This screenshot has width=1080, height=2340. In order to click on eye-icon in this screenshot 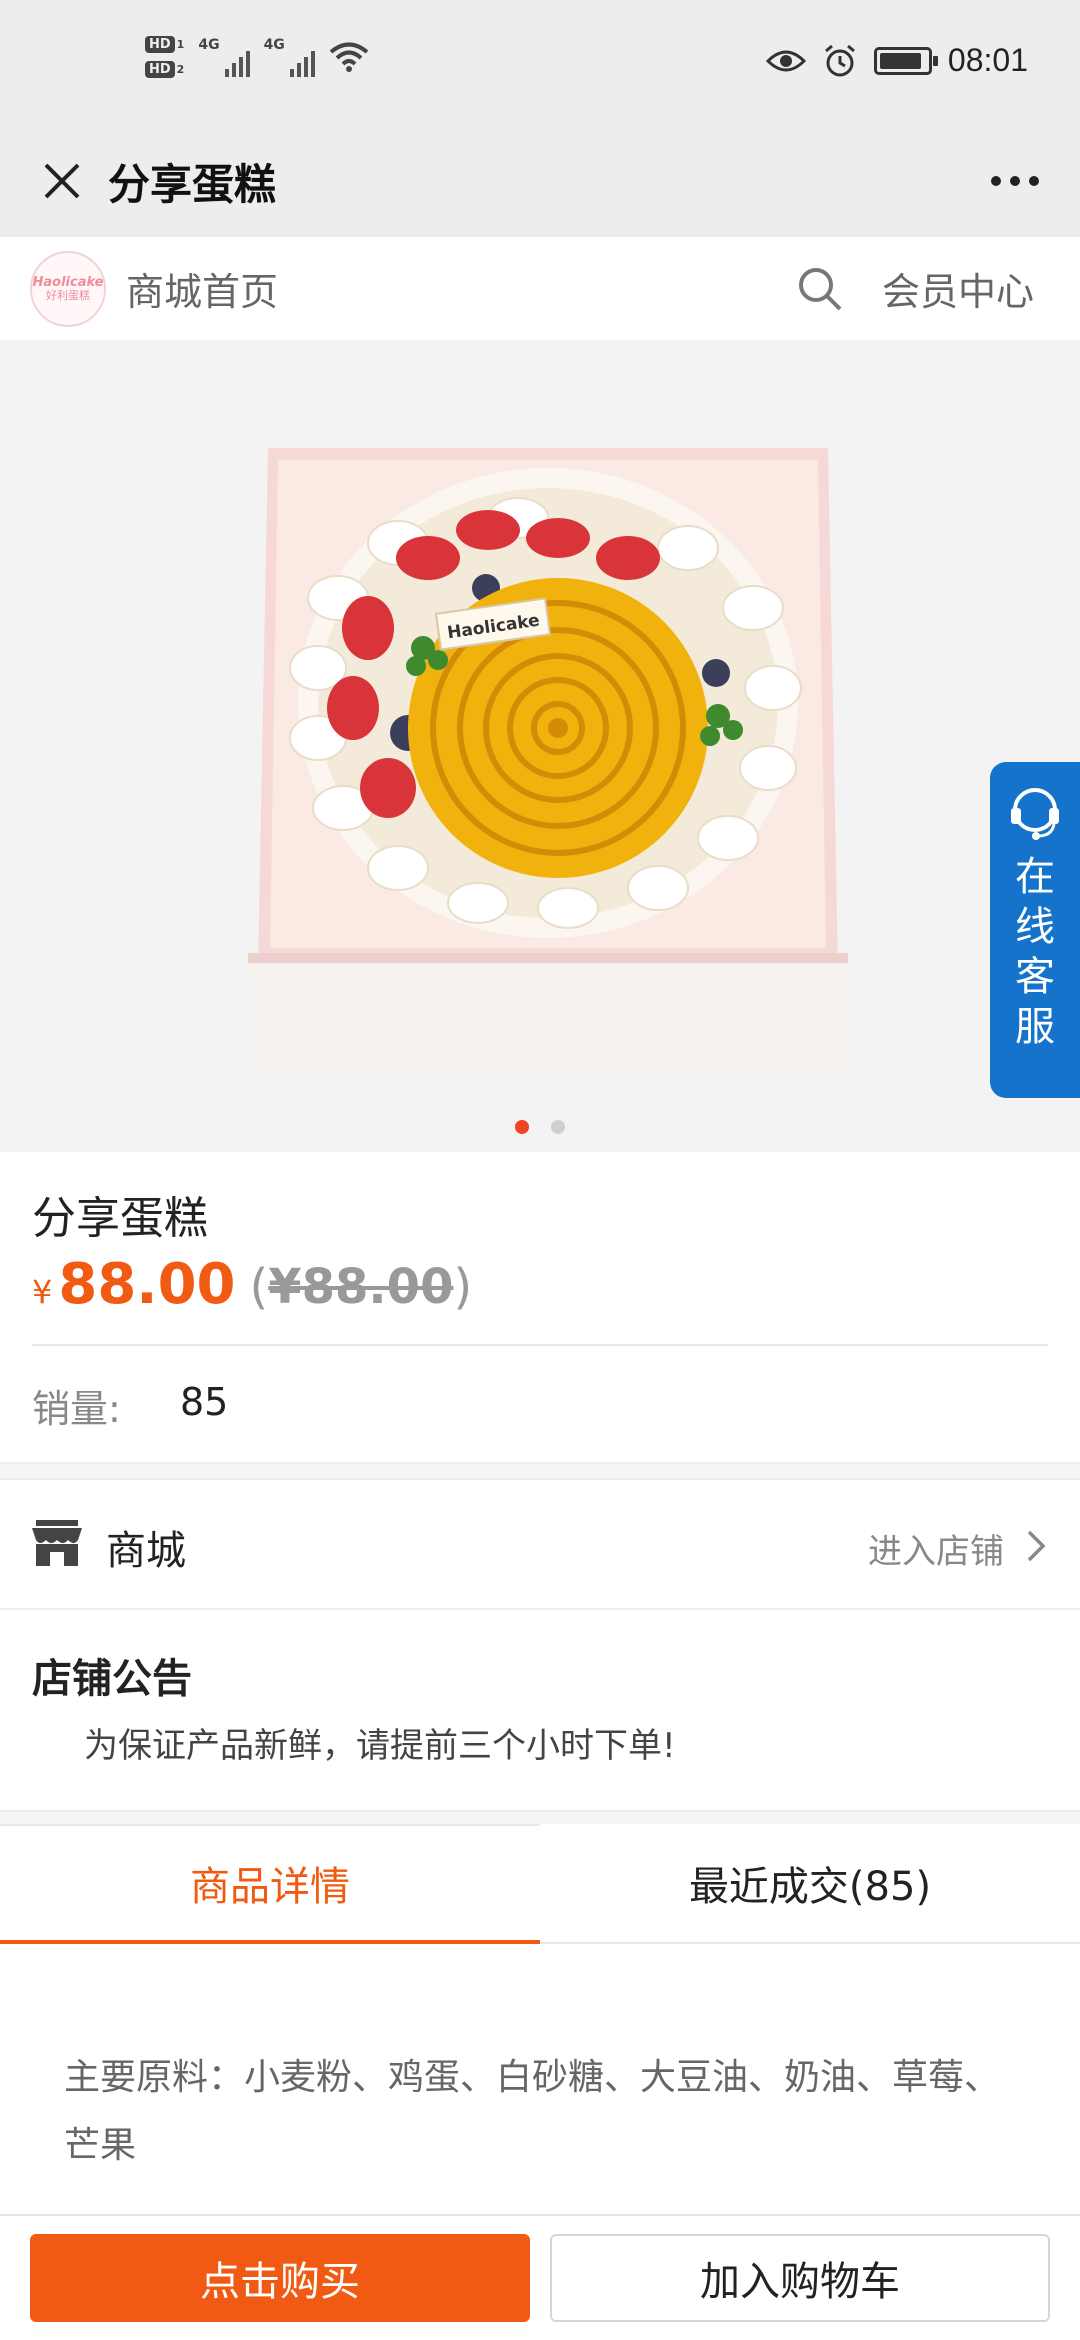, I will do `click(785, 60)`.